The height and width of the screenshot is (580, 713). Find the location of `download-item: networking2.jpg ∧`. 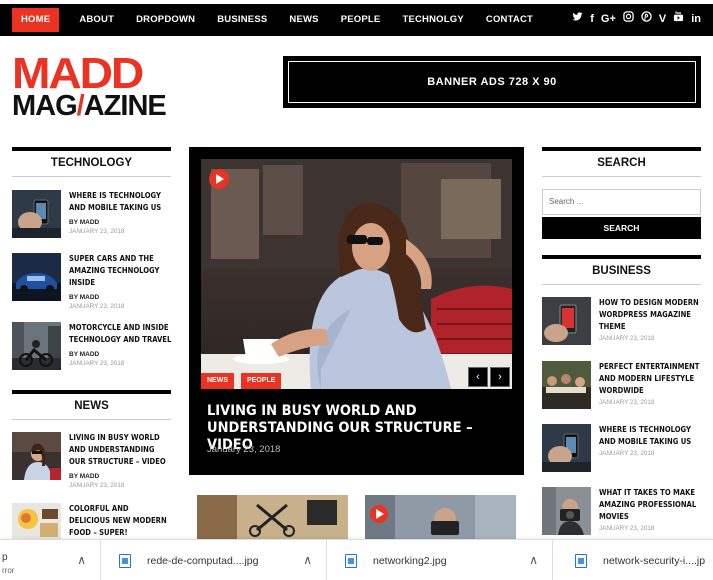

download-item: networking2.jpg ∧ is located at coordinates (440, 560).